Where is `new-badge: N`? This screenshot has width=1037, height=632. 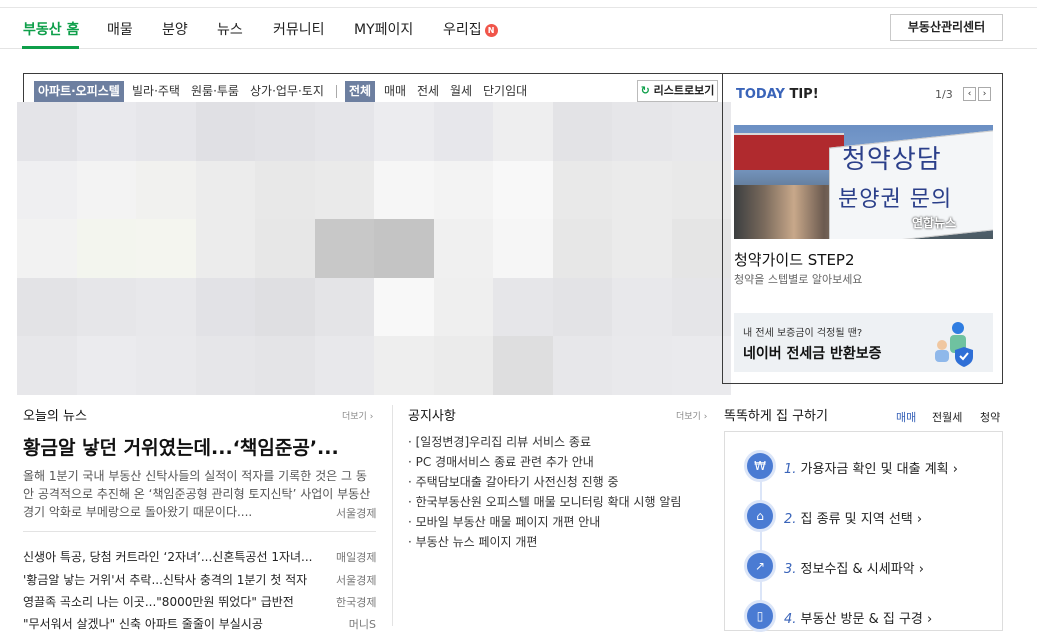
new-badge: N is located at coordinates (491, 30).